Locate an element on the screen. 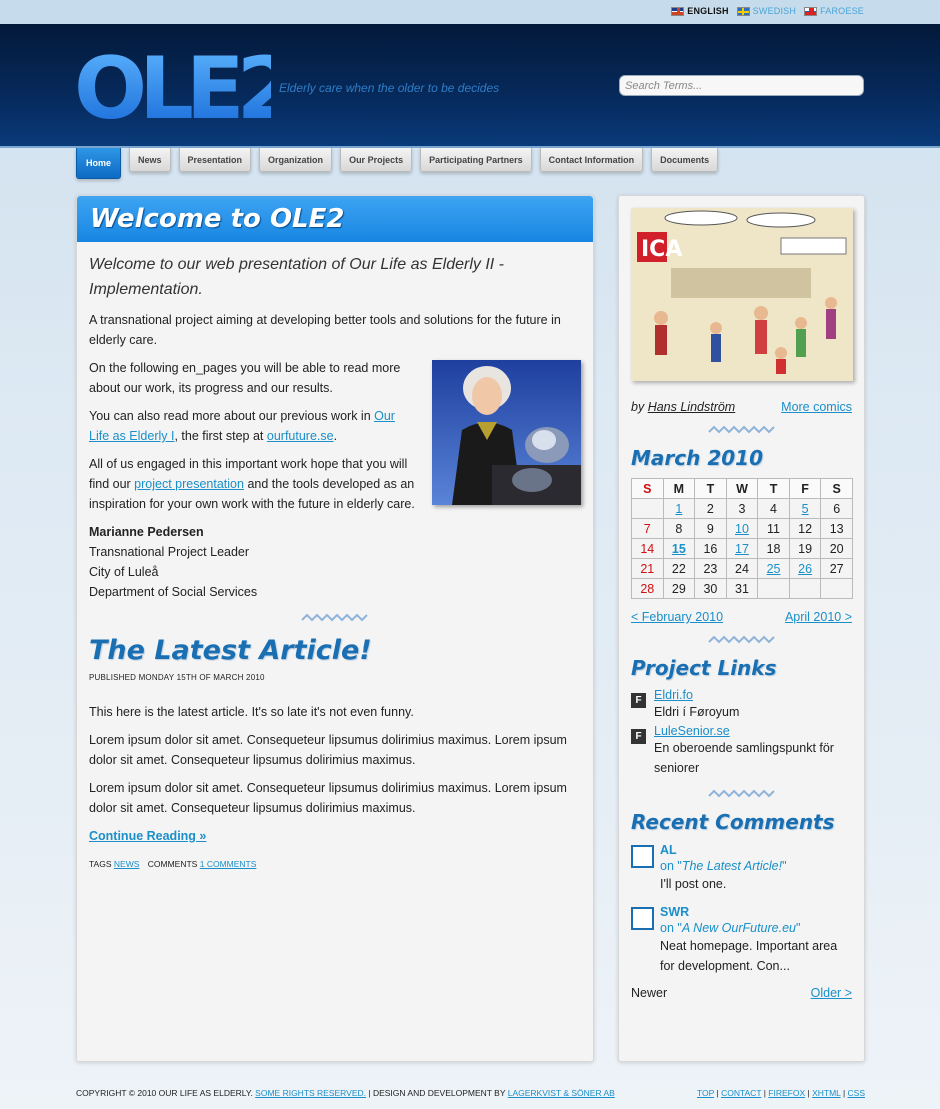 The width and height of the screenshot is (940, 1109). calendar-day: 16 is located at coordinates (710, 548).